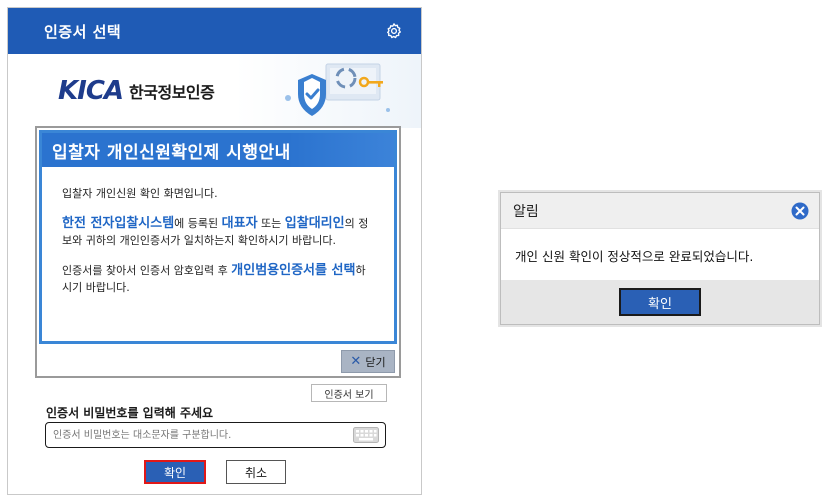  I want to click on notice-close-label: 닫기, so click(375, 362).